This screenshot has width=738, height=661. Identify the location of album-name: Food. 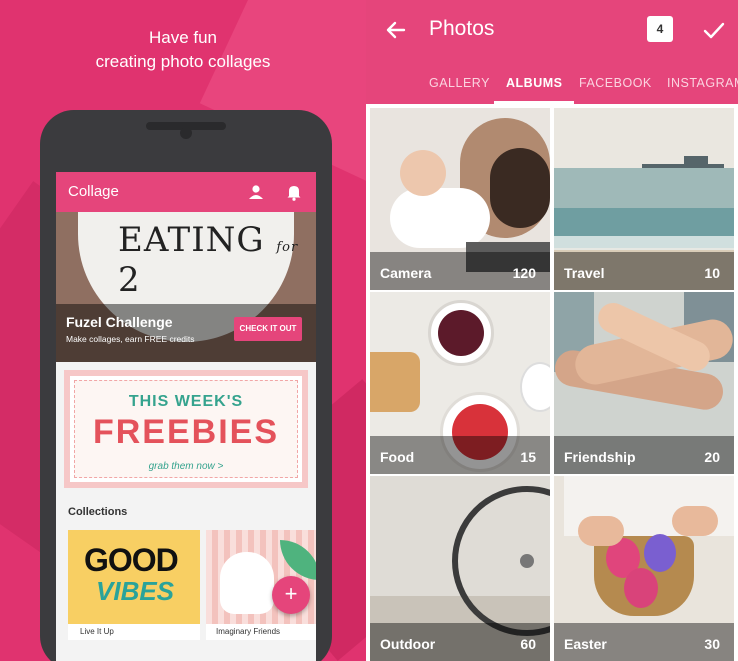
(397, 457).